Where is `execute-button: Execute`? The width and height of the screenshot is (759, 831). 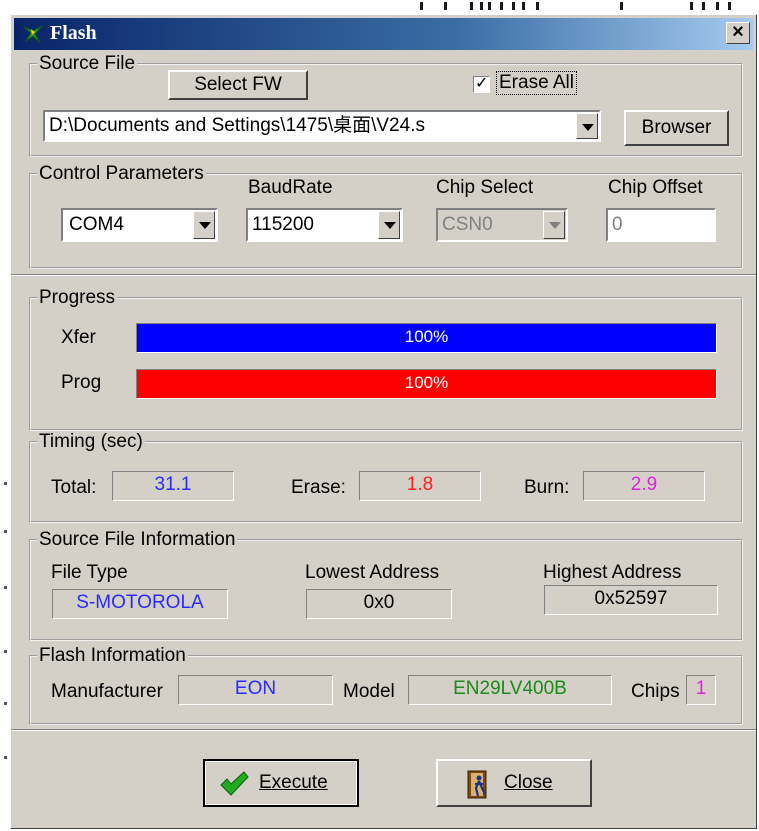
execute-button: Execute is located at coordinates (281, 783).